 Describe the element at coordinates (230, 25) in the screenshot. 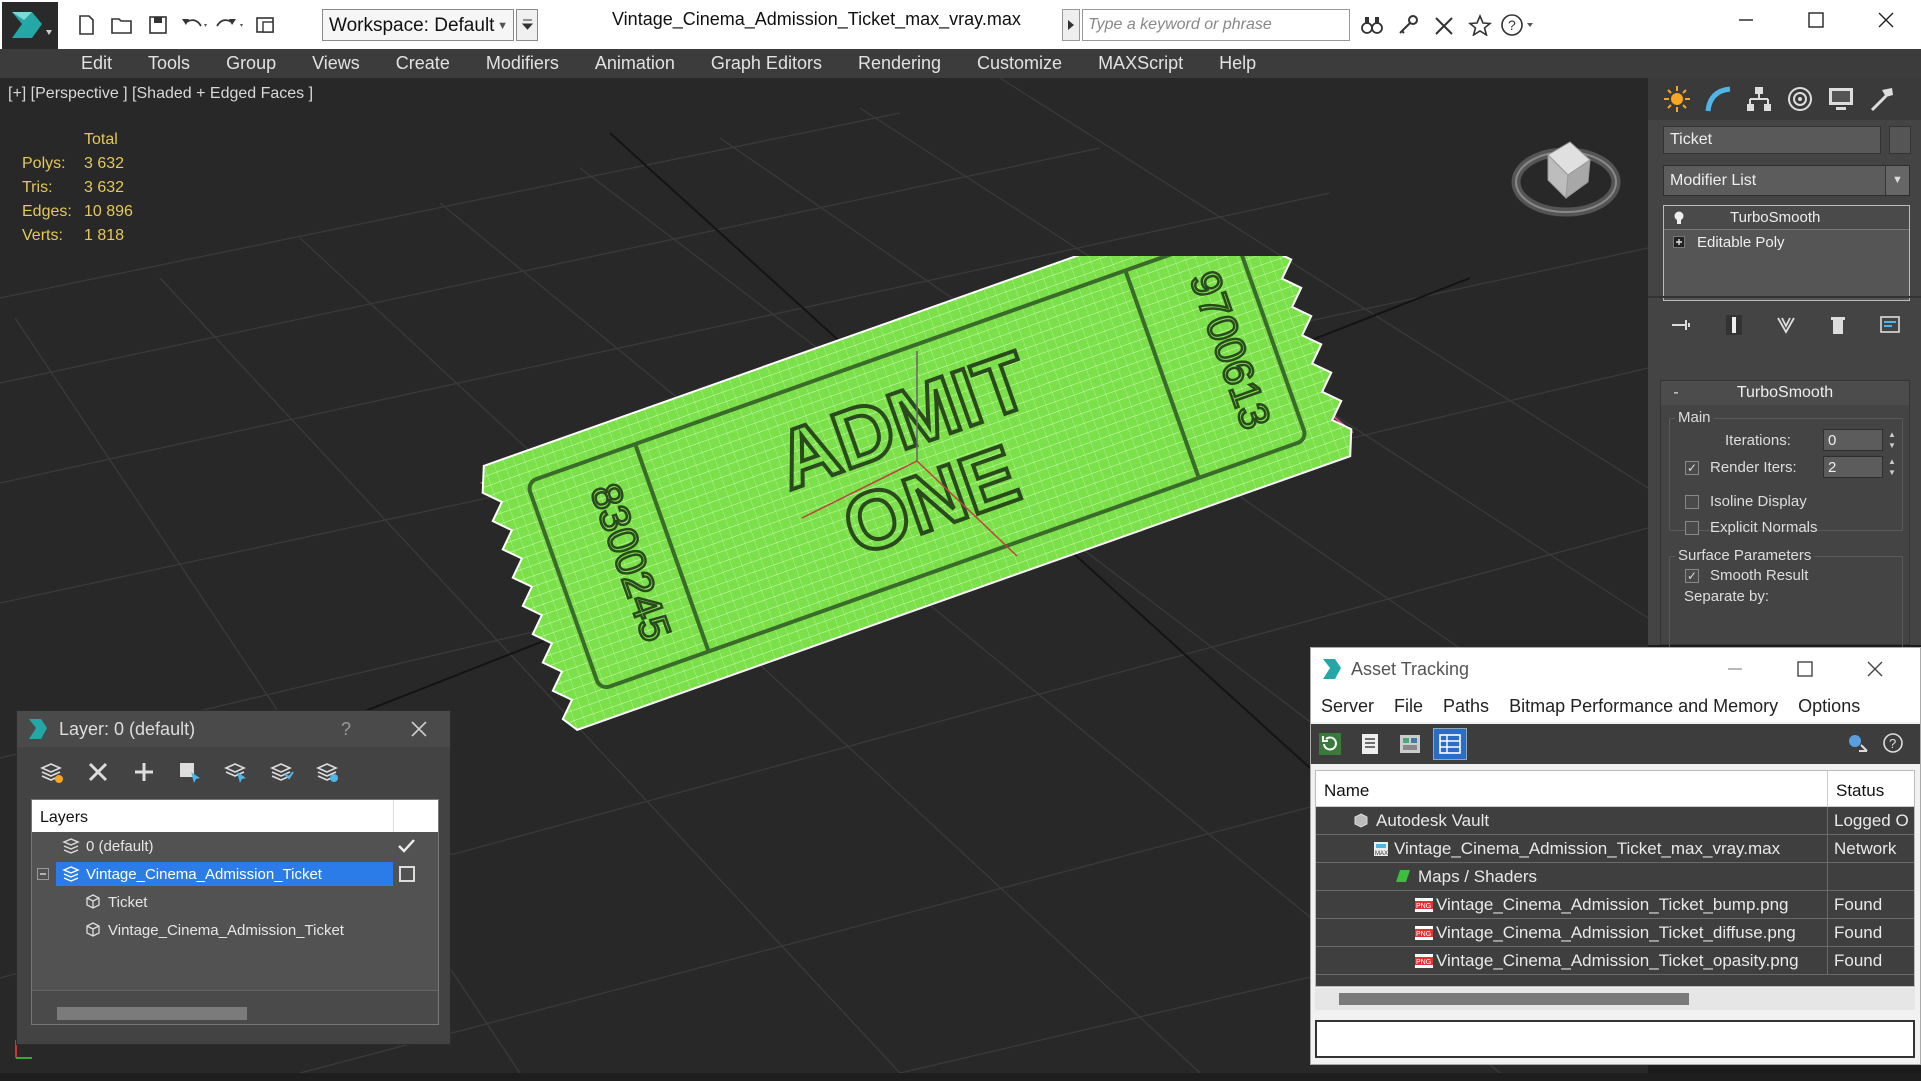

I see `redo-button` at that location.